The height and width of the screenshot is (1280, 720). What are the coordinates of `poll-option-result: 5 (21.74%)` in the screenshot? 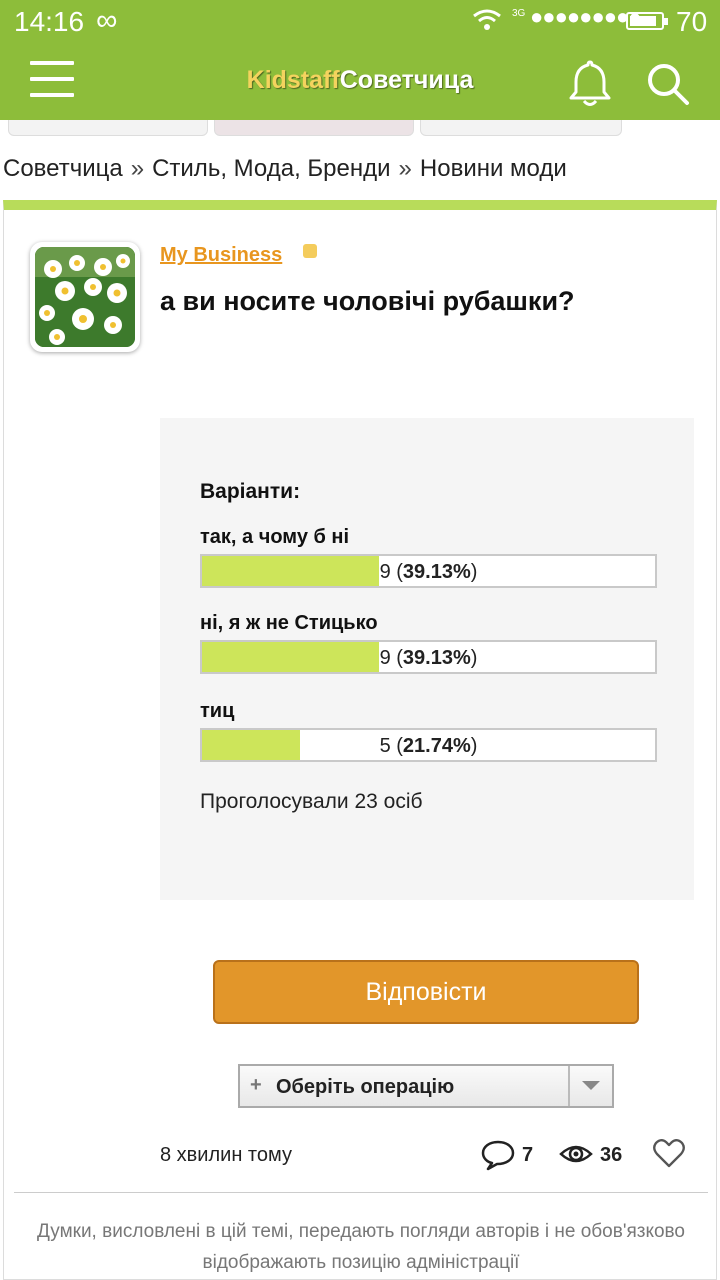 It's located at (428, 746).